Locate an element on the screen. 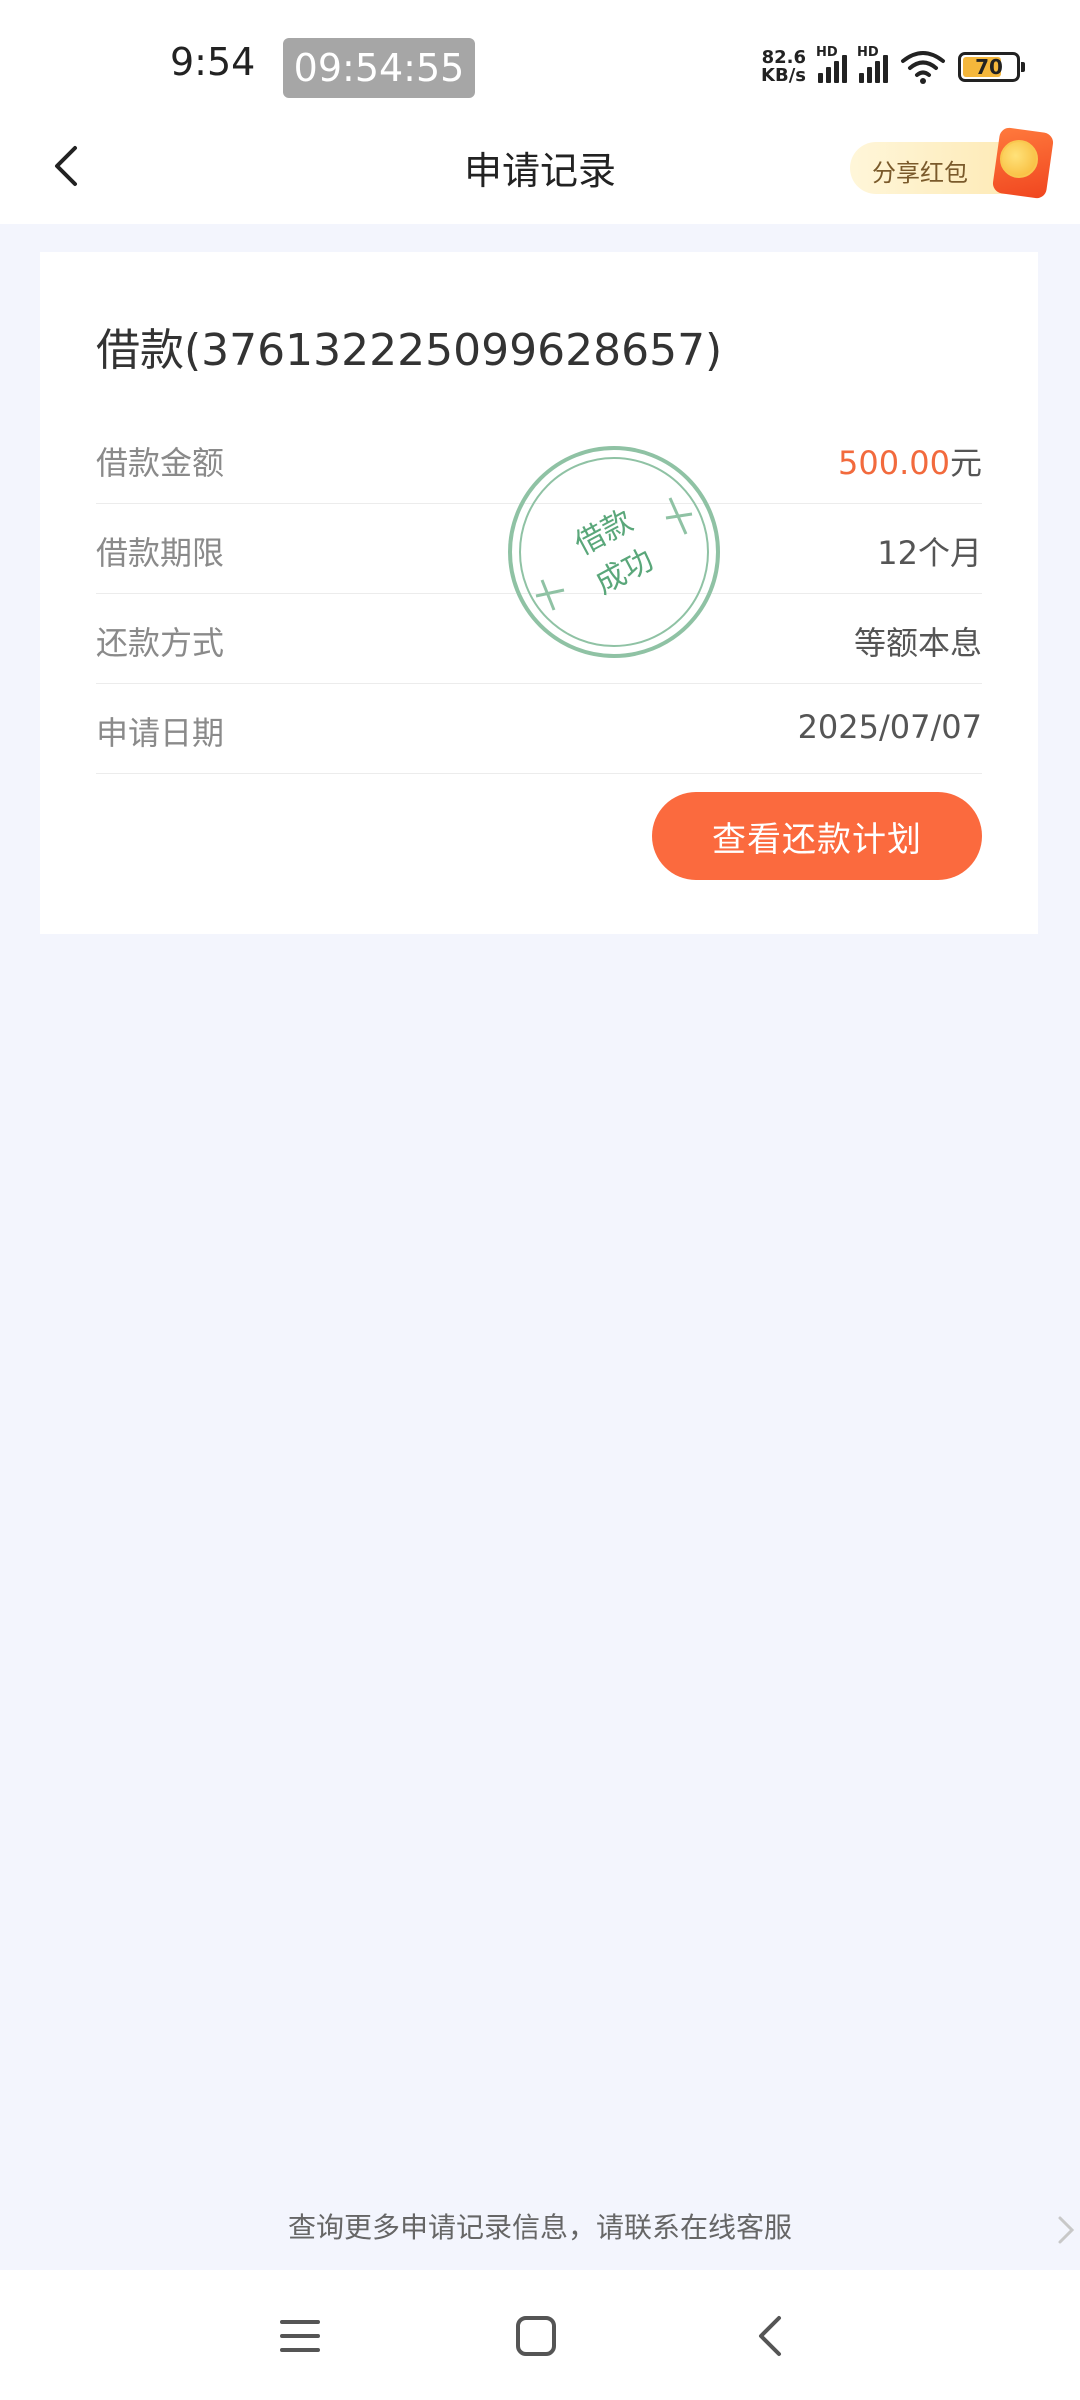 The width and height of the screenshot is (1080, 2400). chevron-left-icon is located at coordinates (770, 2336).